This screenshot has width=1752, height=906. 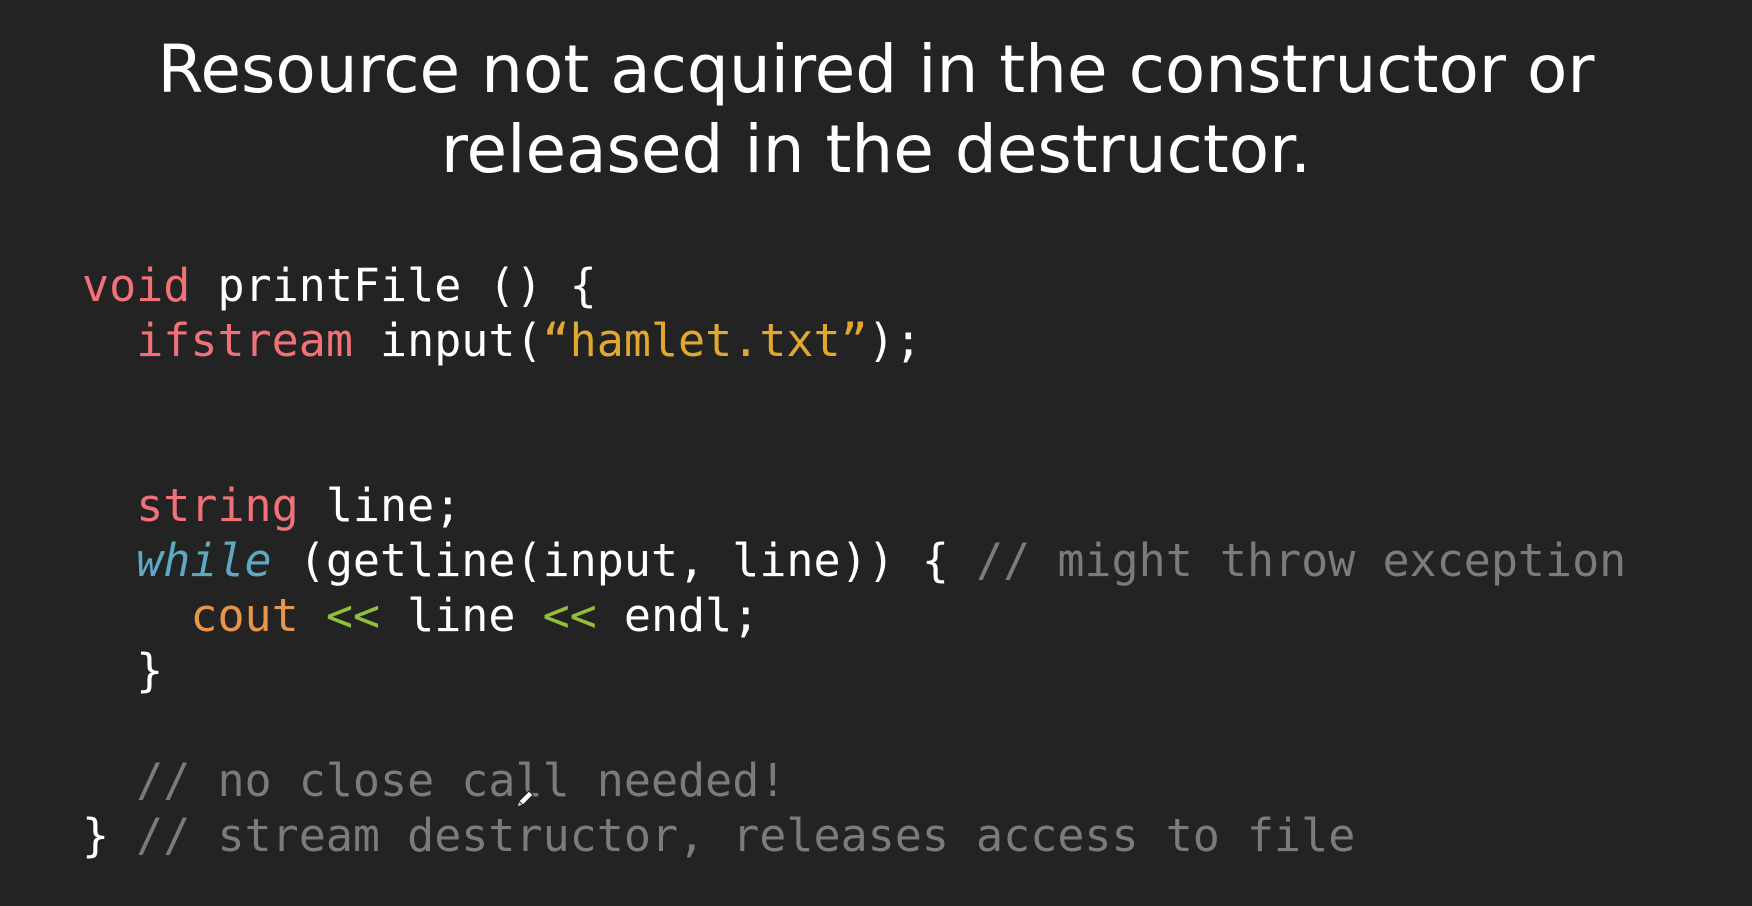 What do you see at coordinates (447, 340) in the screenshot?
I see `input-call: input(` at bounding box center [447, 340].